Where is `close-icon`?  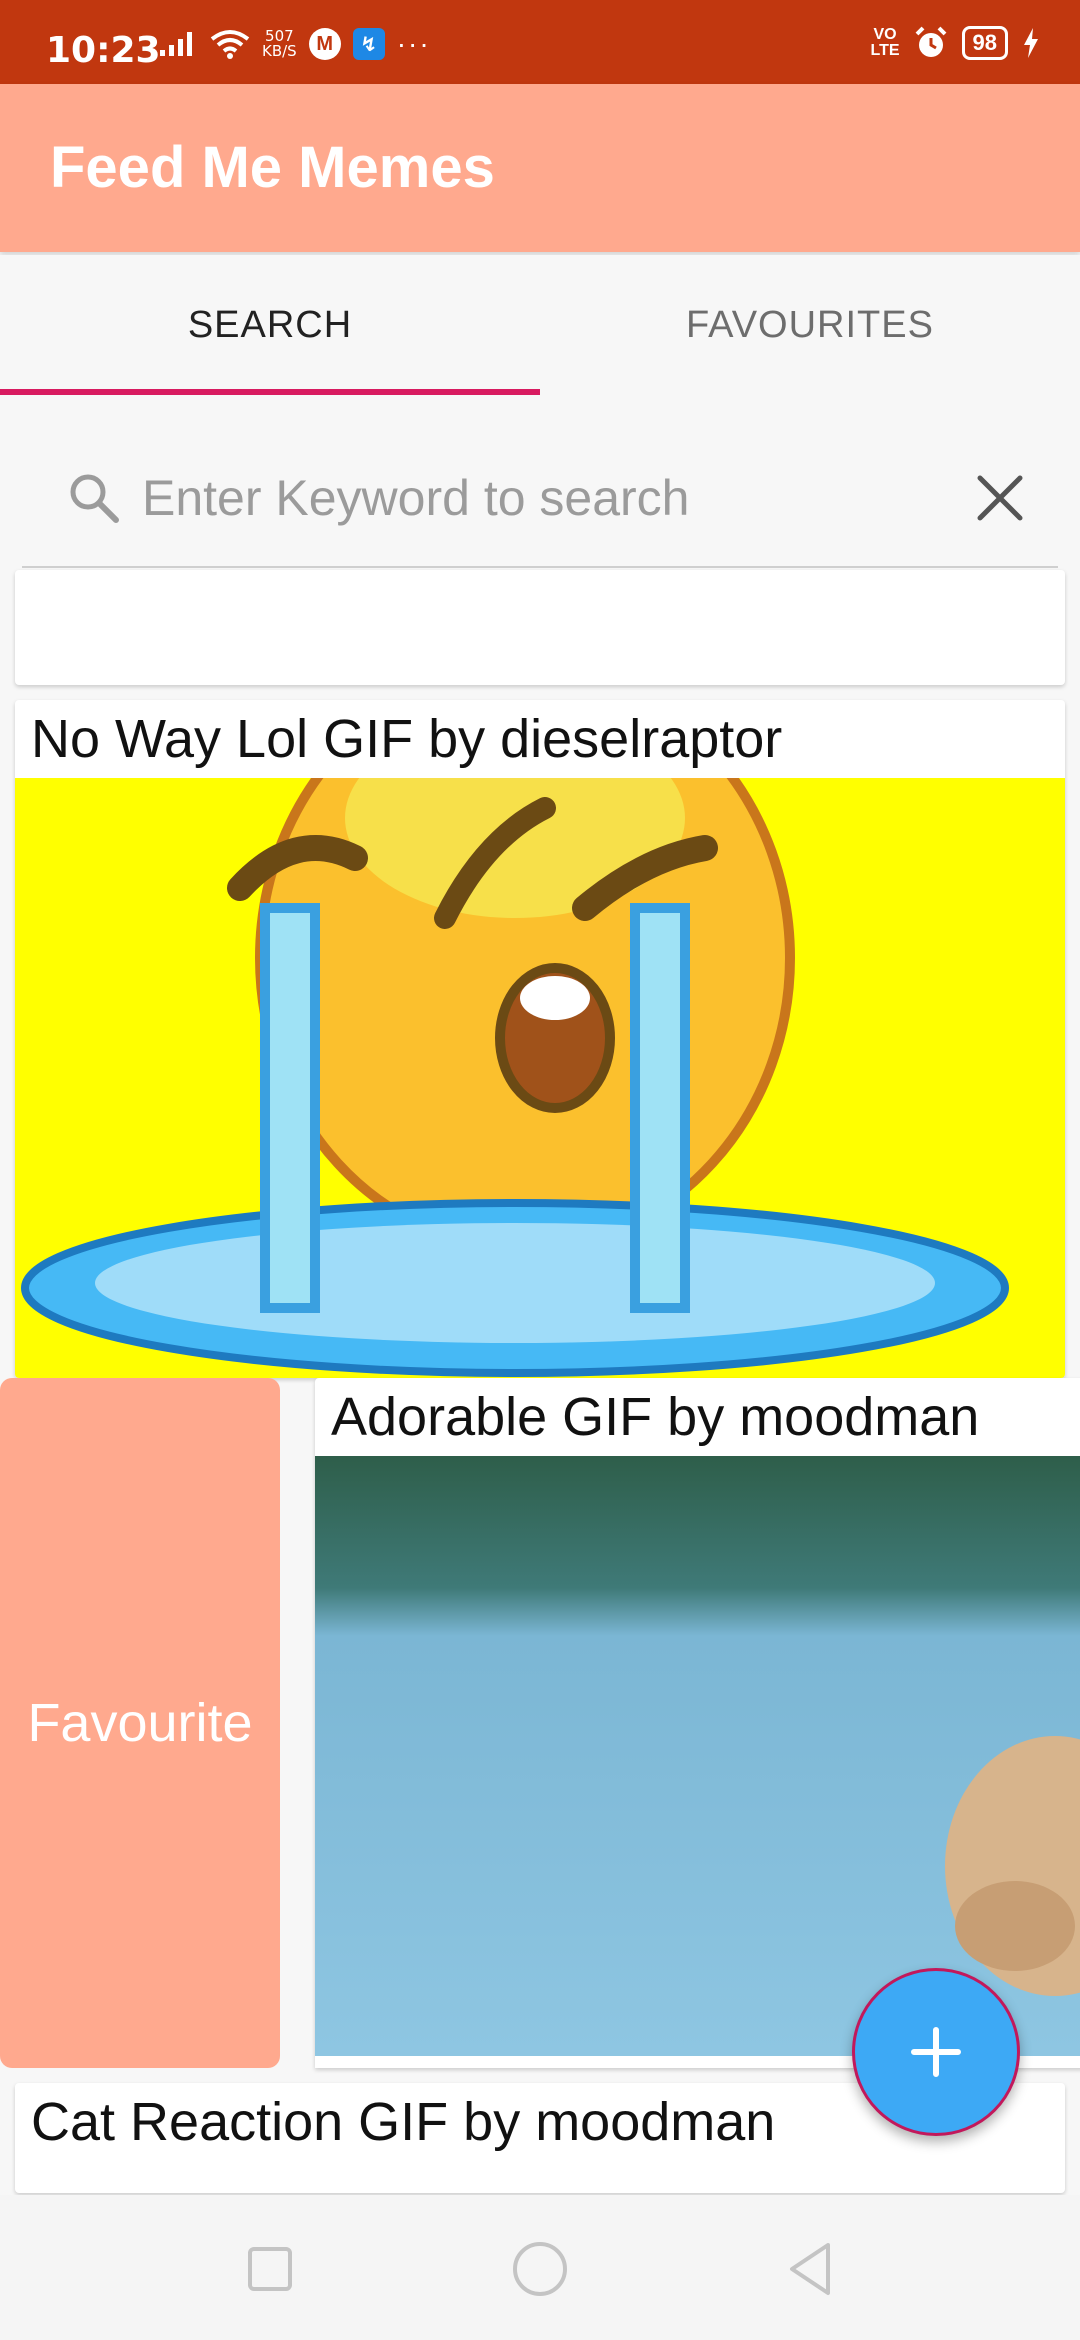 close-icon is located at coordinates (1000, 498).